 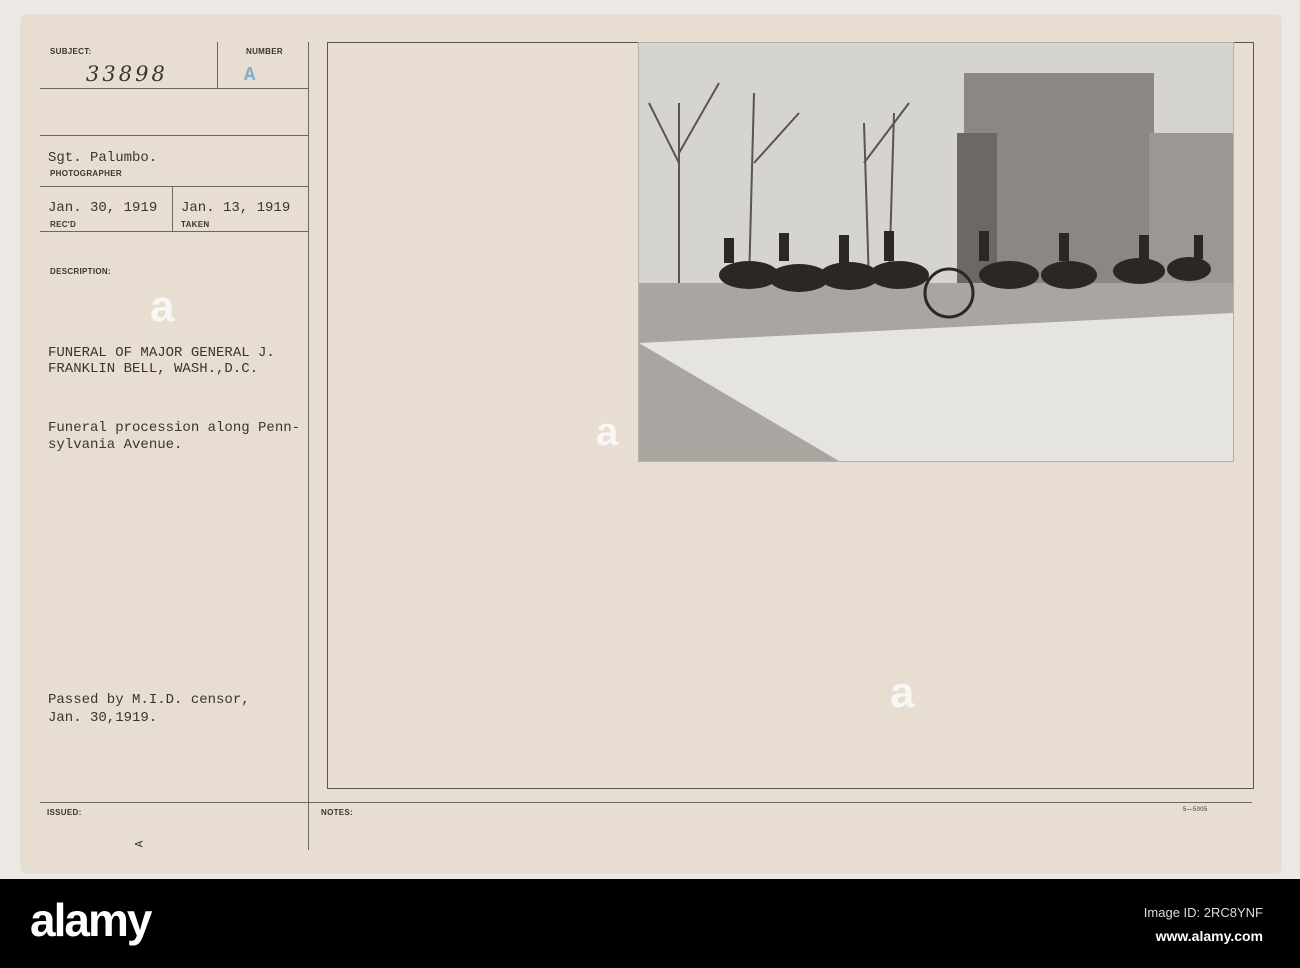 What do you see at coordinates (174, 428) in the screenshot?
I see `caption-line-1: Funeral procession along Penn-` at bounding box center [174, 428].